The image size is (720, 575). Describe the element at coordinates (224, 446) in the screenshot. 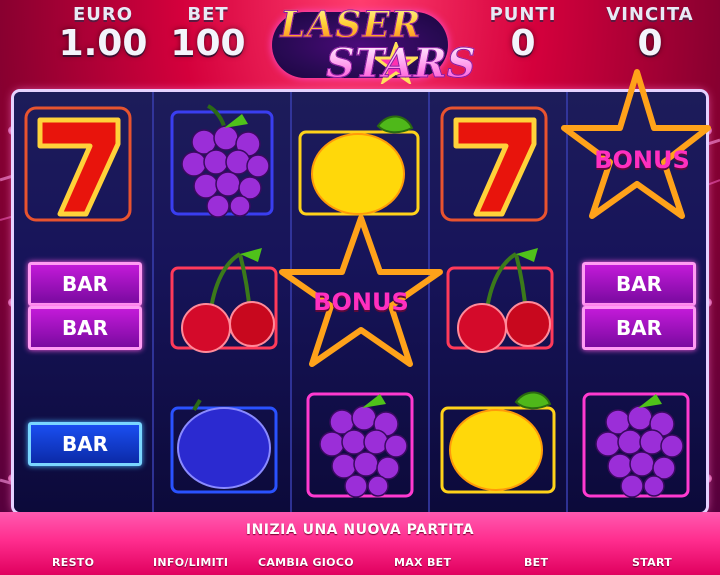

I see `plum-icon` at that location.